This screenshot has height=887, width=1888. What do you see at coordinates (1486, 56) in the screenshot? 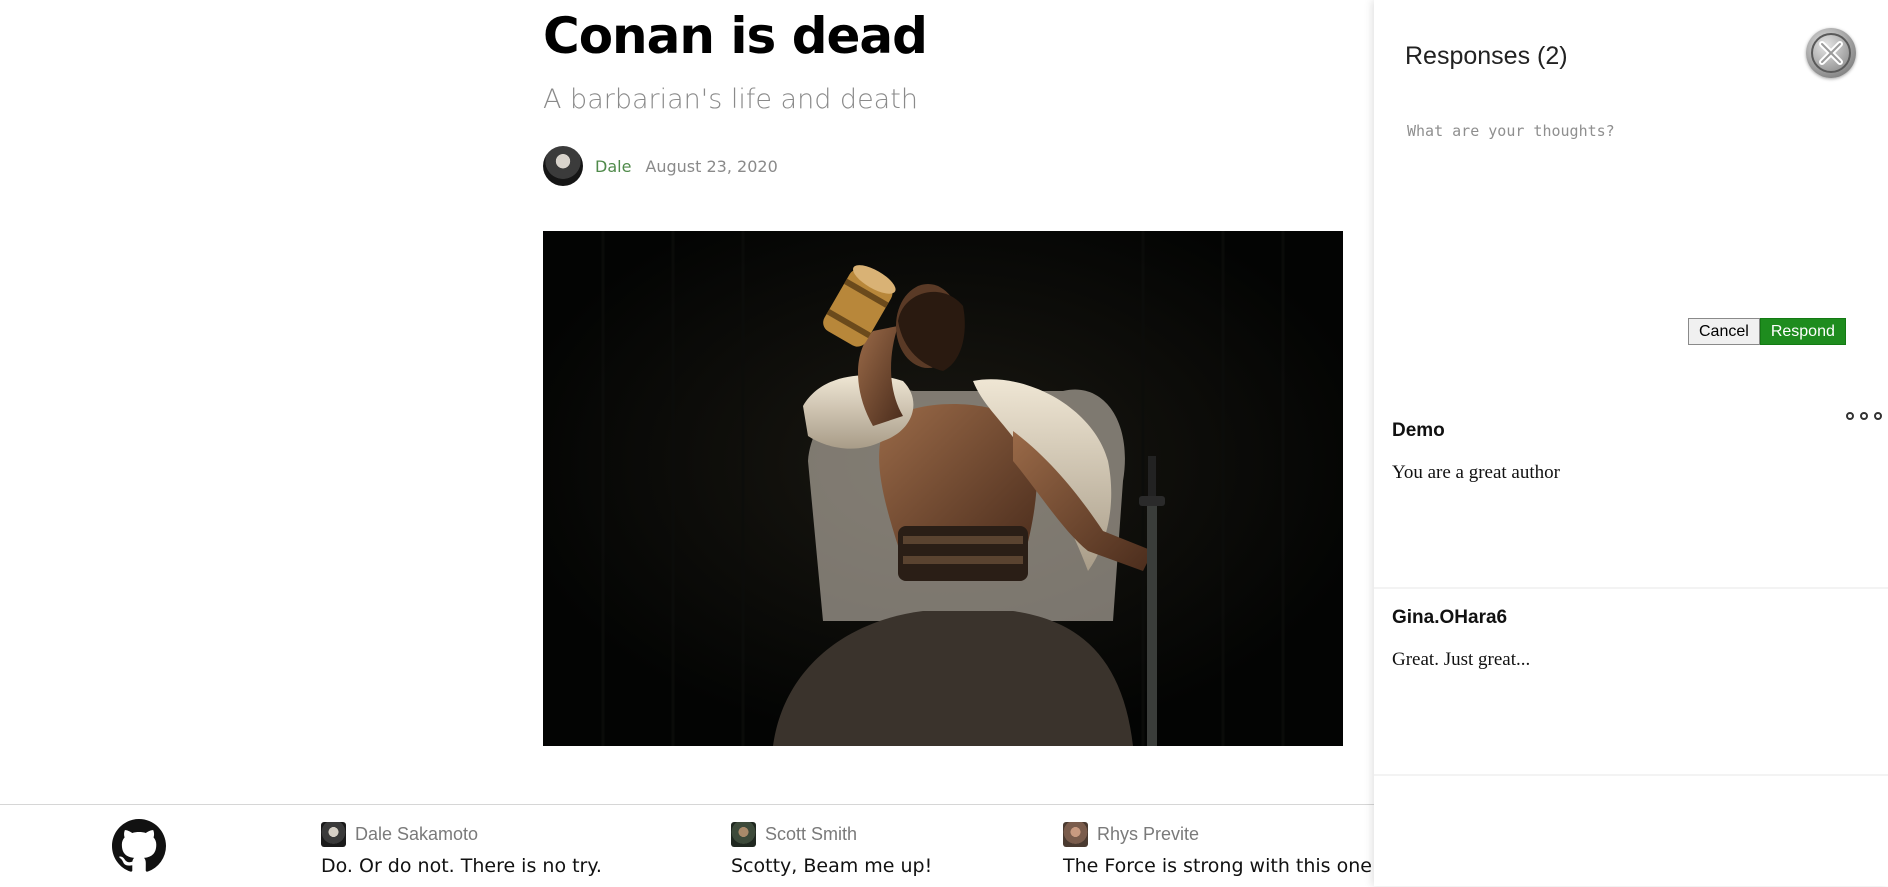
I see `responses-title: Responses (2)` at bounding box center [1486, 56].